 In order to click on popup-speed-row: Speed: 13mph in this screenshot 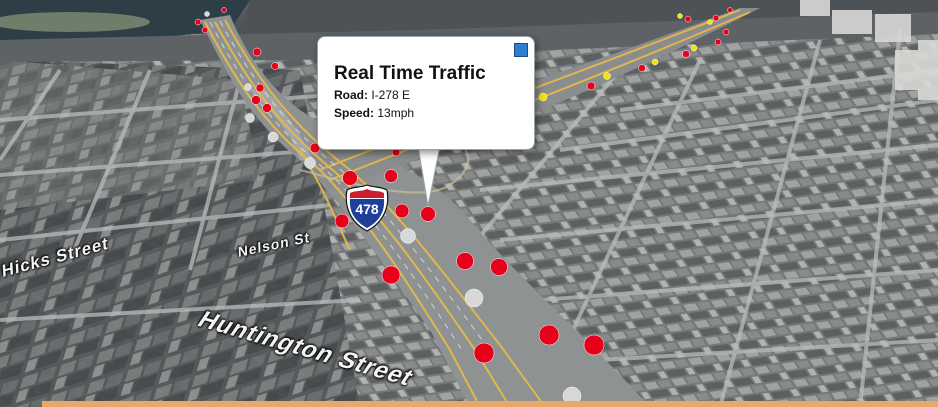, I will do `click(374, 113)`.